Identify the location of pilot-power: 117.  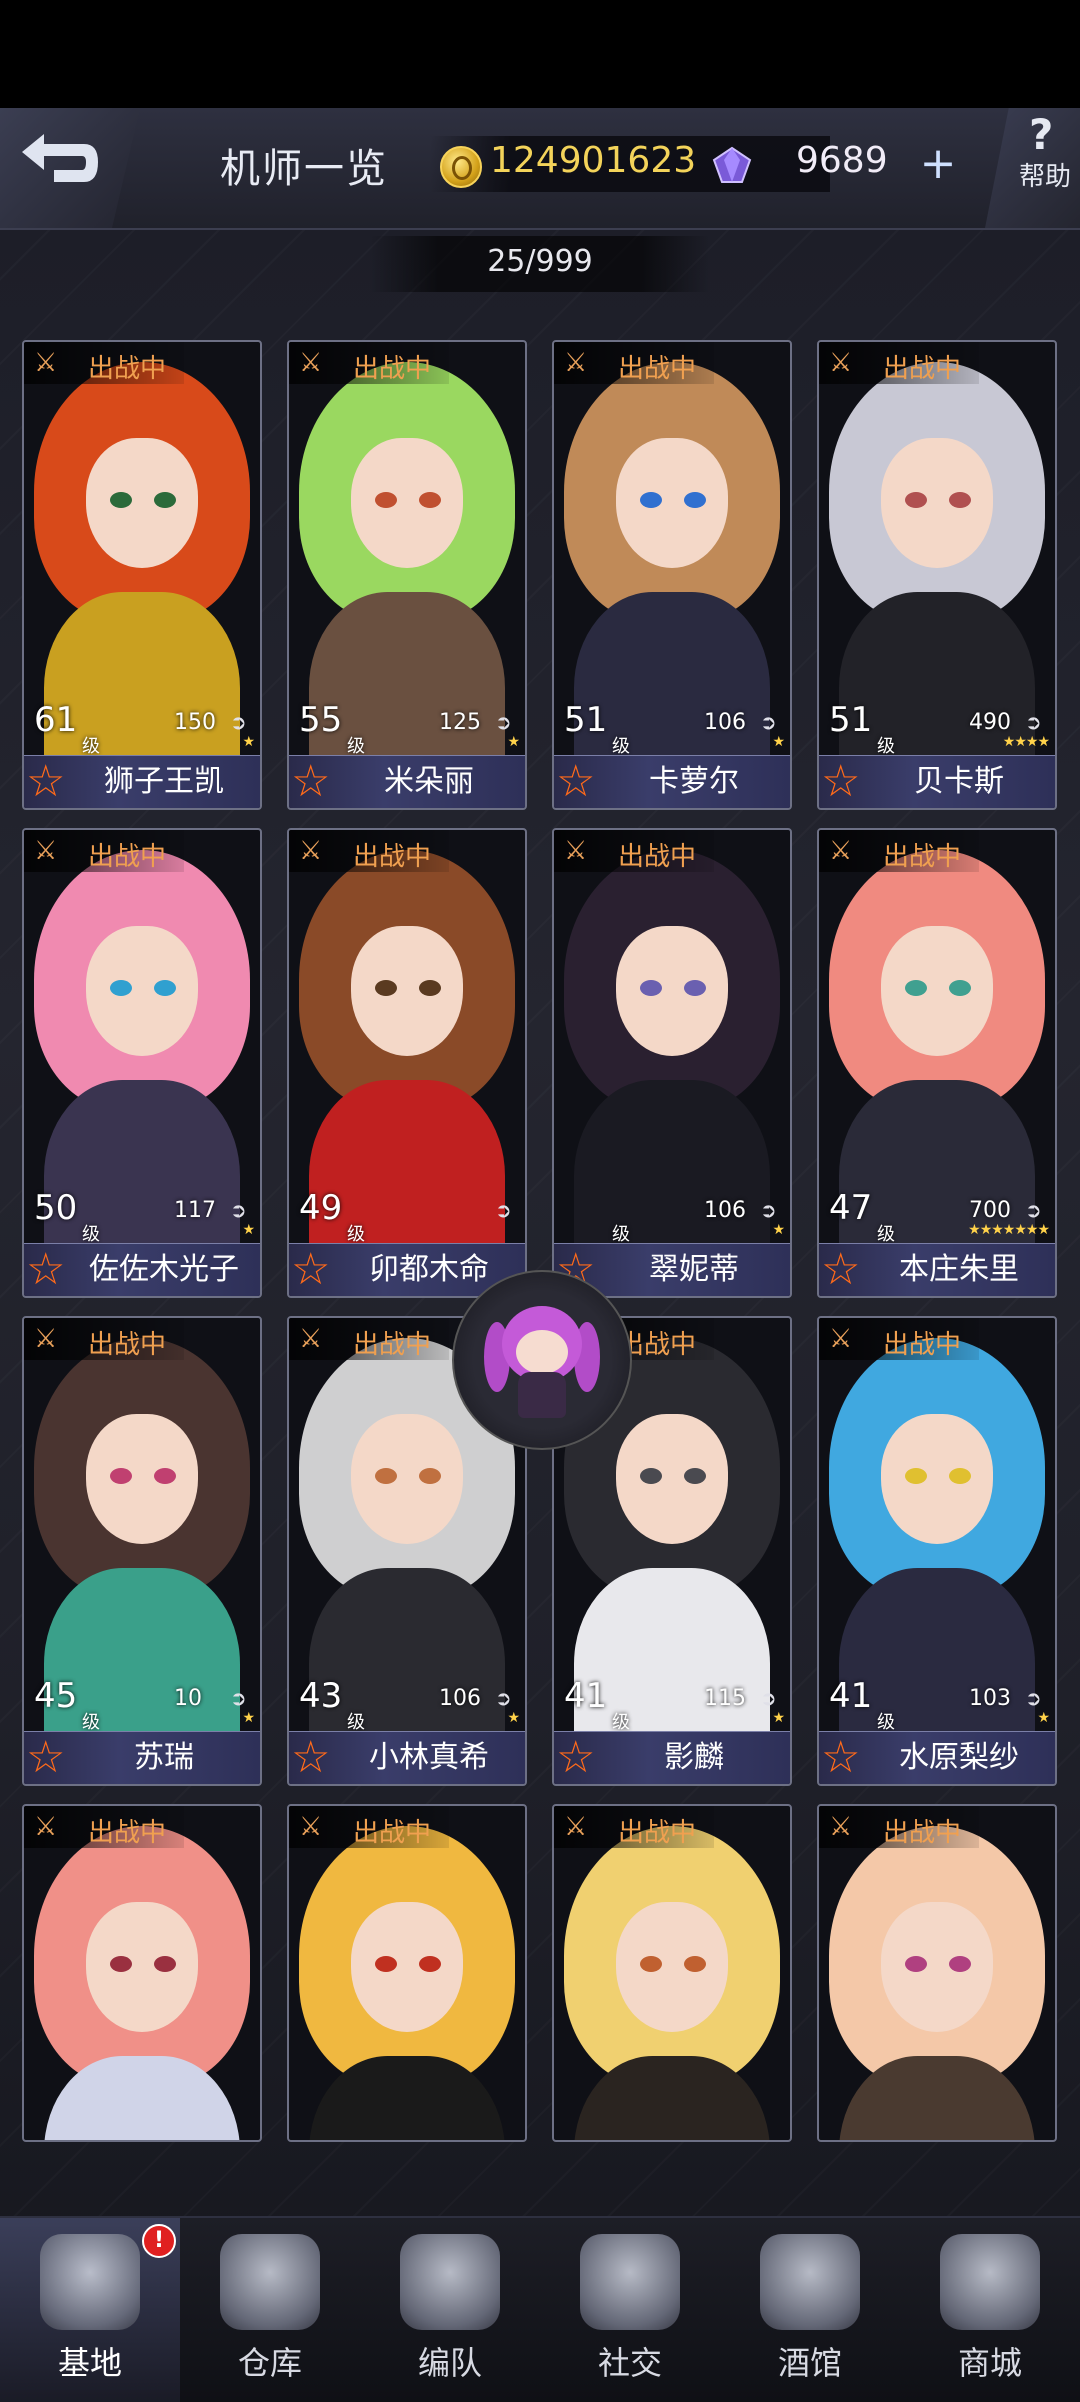
(195, 1210).